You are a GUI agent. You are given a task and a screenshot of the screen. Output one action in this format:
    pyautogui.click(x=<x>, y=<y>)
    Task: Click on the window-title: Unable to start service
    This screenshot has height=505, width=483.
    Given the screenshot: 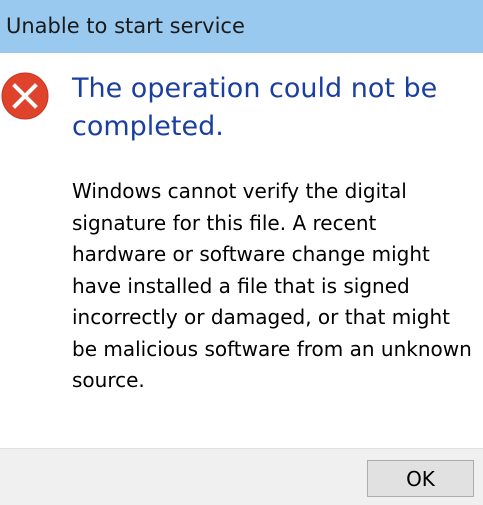 What is the action you would take?
    pyautogui.click(x=125, y=26)
    